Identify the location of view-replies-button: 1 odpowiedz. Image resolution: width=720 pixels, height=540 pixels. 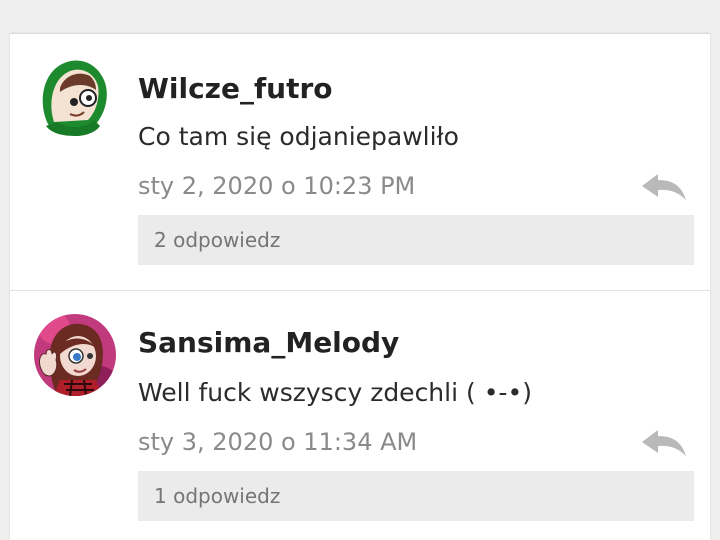
(416, 496).